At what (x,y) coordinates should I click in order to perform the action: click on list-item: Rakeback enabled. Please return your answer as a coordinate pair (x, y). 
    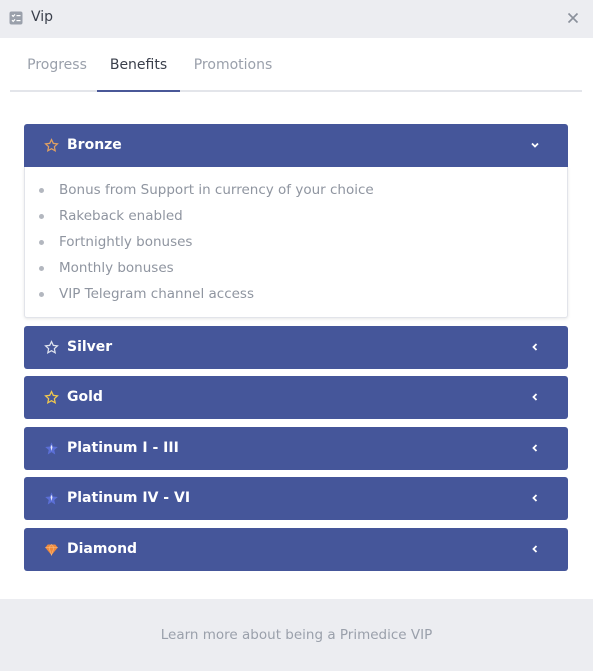
    Looking at the image, I should click on (296, 219).